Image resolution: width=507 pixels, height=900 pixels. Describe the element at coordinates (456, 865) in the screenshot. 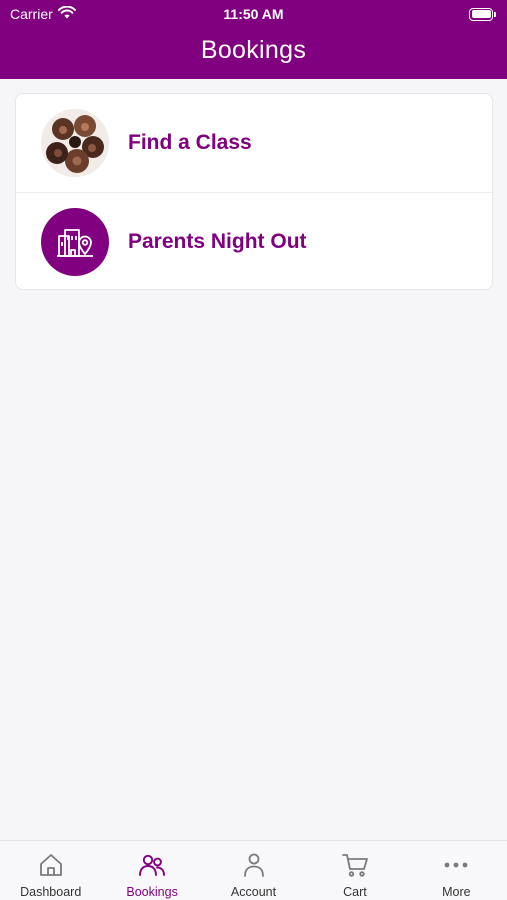

I see `more-icon` at that location.